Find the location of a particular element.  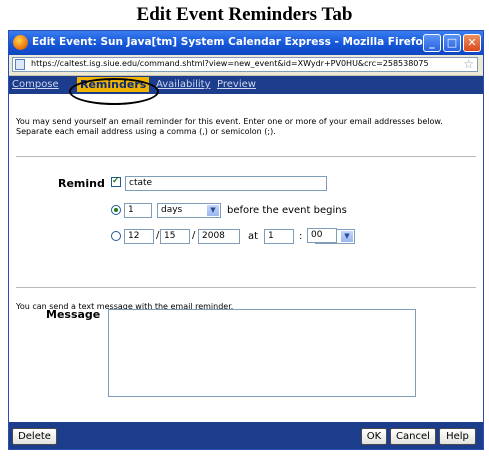

tab-compose: Compose is located at coordinates (35, 84).